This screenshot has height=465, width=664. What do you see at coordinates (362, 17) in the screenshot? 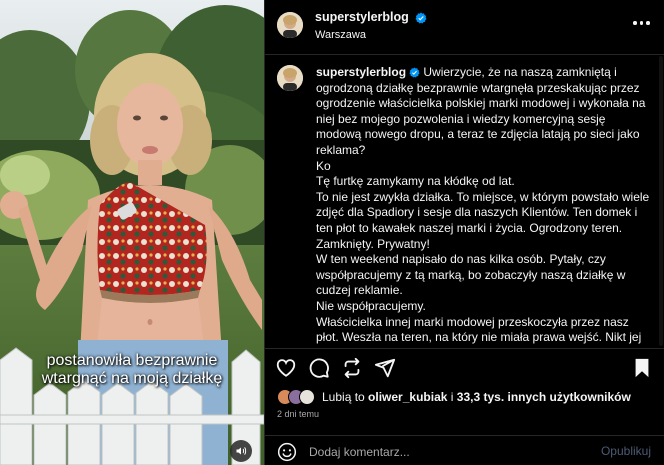
I see `header-username-text: superstylerblog` at bounding box center [362, 17].